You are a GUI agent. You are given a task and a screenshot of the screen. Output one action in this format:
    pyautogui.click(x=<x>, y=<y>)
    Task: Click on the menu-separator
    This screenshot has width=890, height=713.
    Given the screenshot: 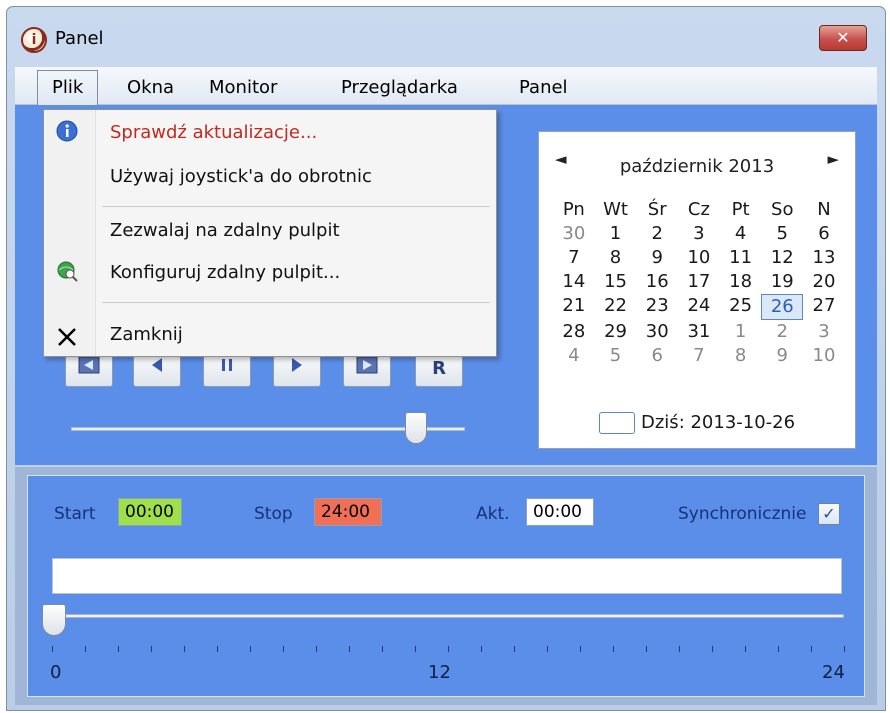 What is the action you would take?
    pyautogui.click(x=296, y=302)
    